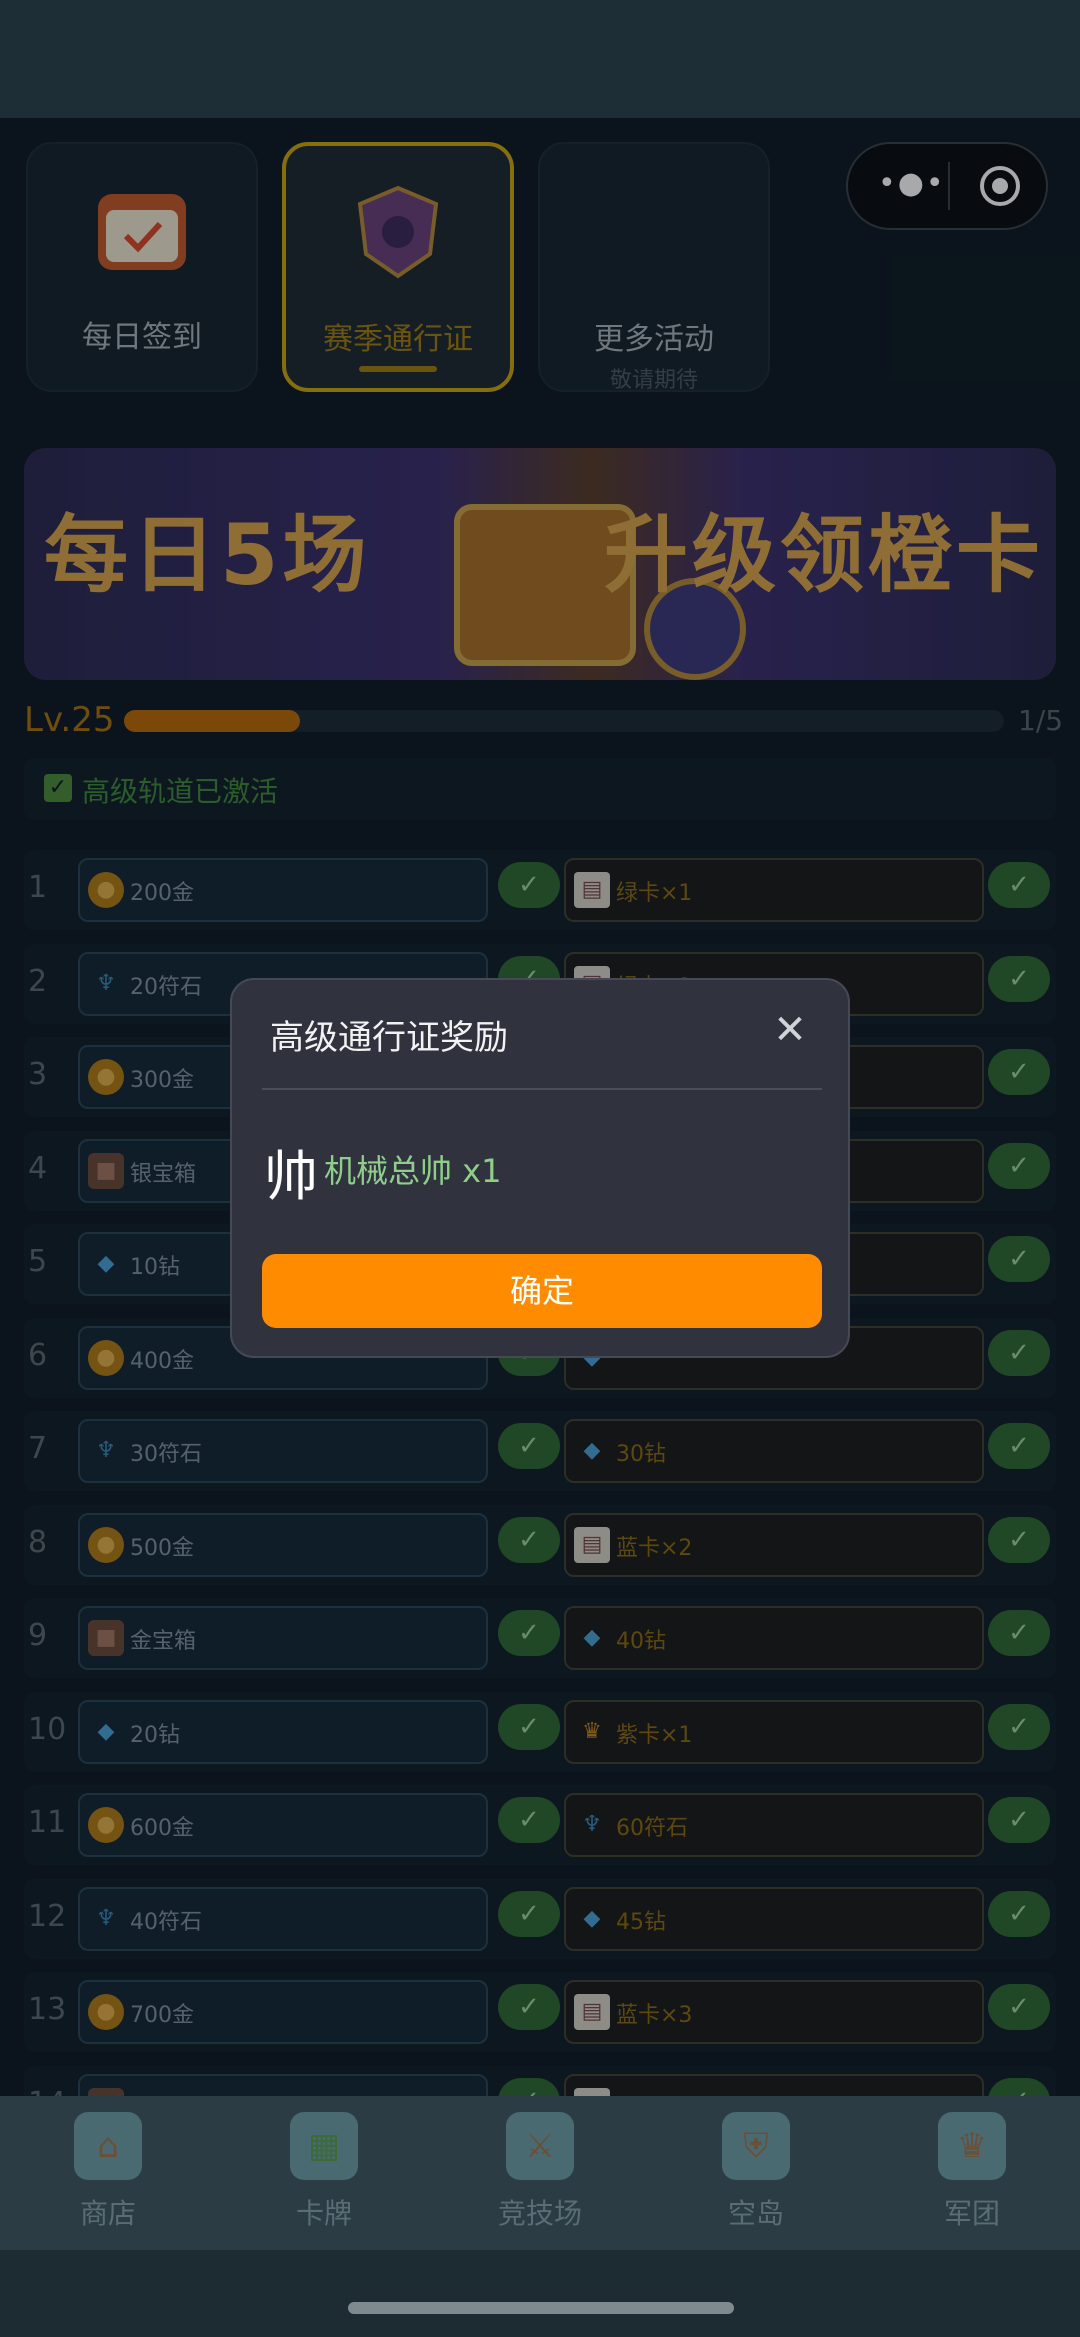 Image resolution: width=1080 pixels, height=2337 pixels. What do you see at coordinates (324, 2146) in the screenshot?
I see `cards-icon: ▦` at bounding box center [324, 2146].